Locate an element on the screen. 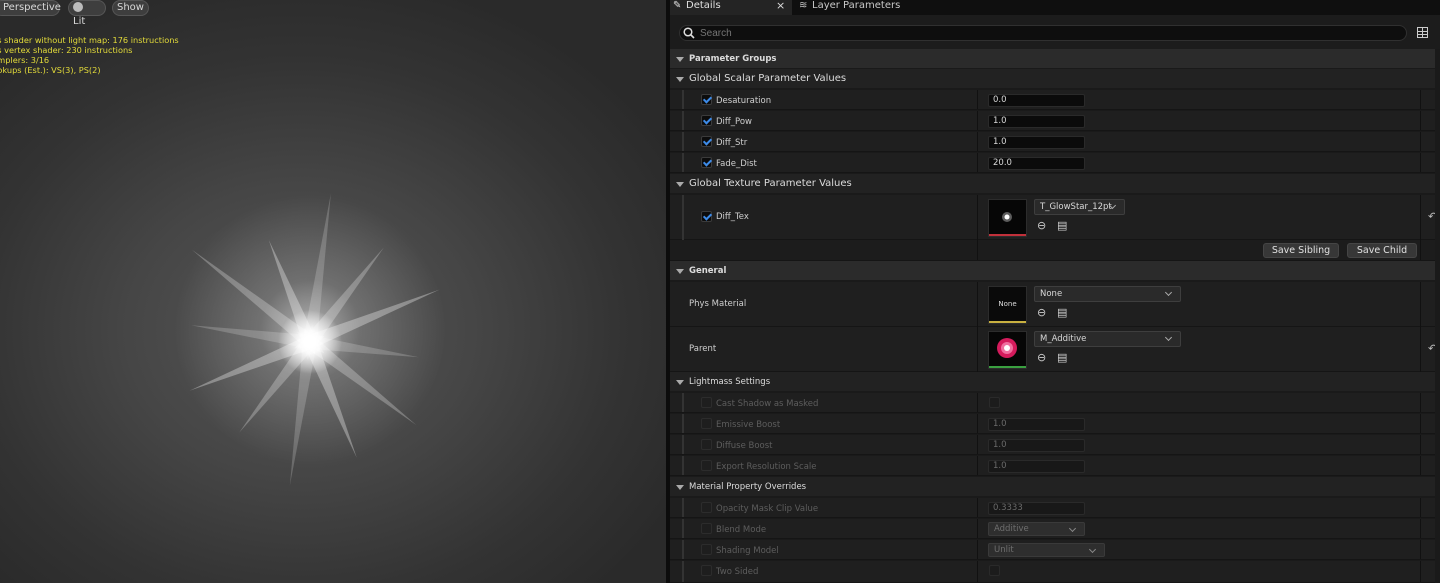  param-row-fade-dist: Fade_Dist 20.0 is located at coordinates (1055, 163).